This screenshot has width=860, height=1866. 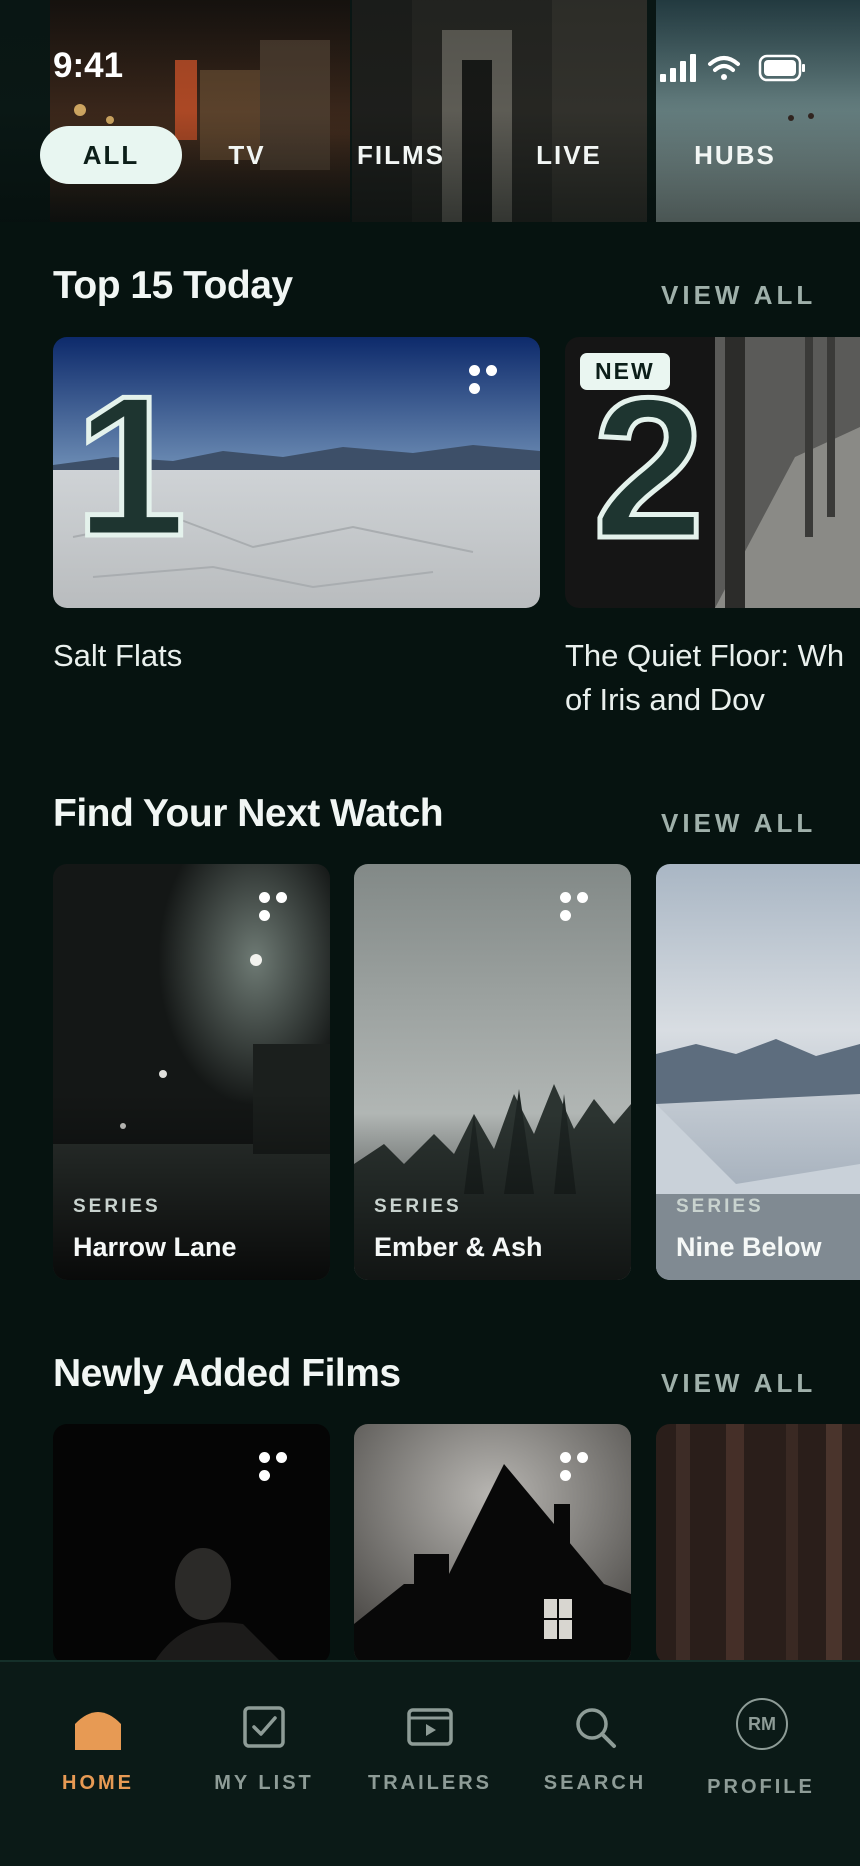 What do you see at coordinates (264, 1783) in the screenshot?
I see `nav-my-list-label: MY LIST` at bounding box center [264, 1783].